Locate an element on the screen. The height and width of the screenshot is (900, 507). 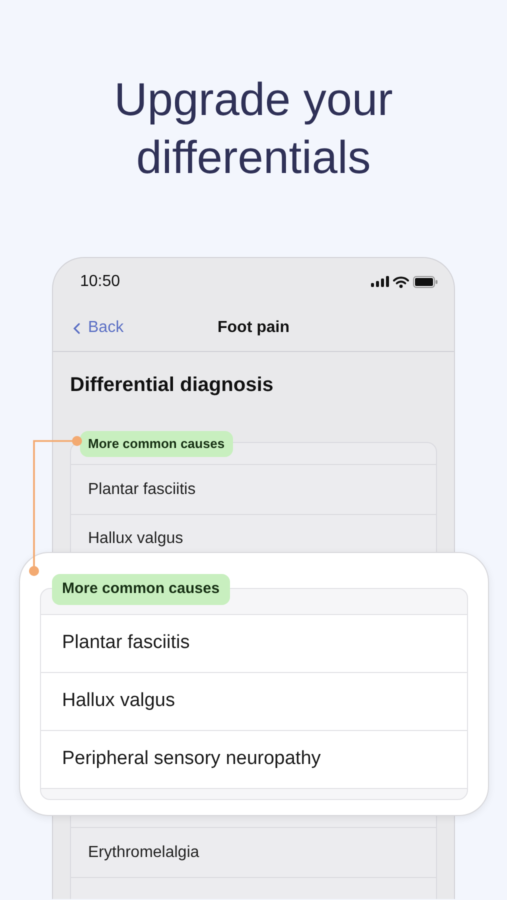
back-button: Back is located at coordinates (98, 328).